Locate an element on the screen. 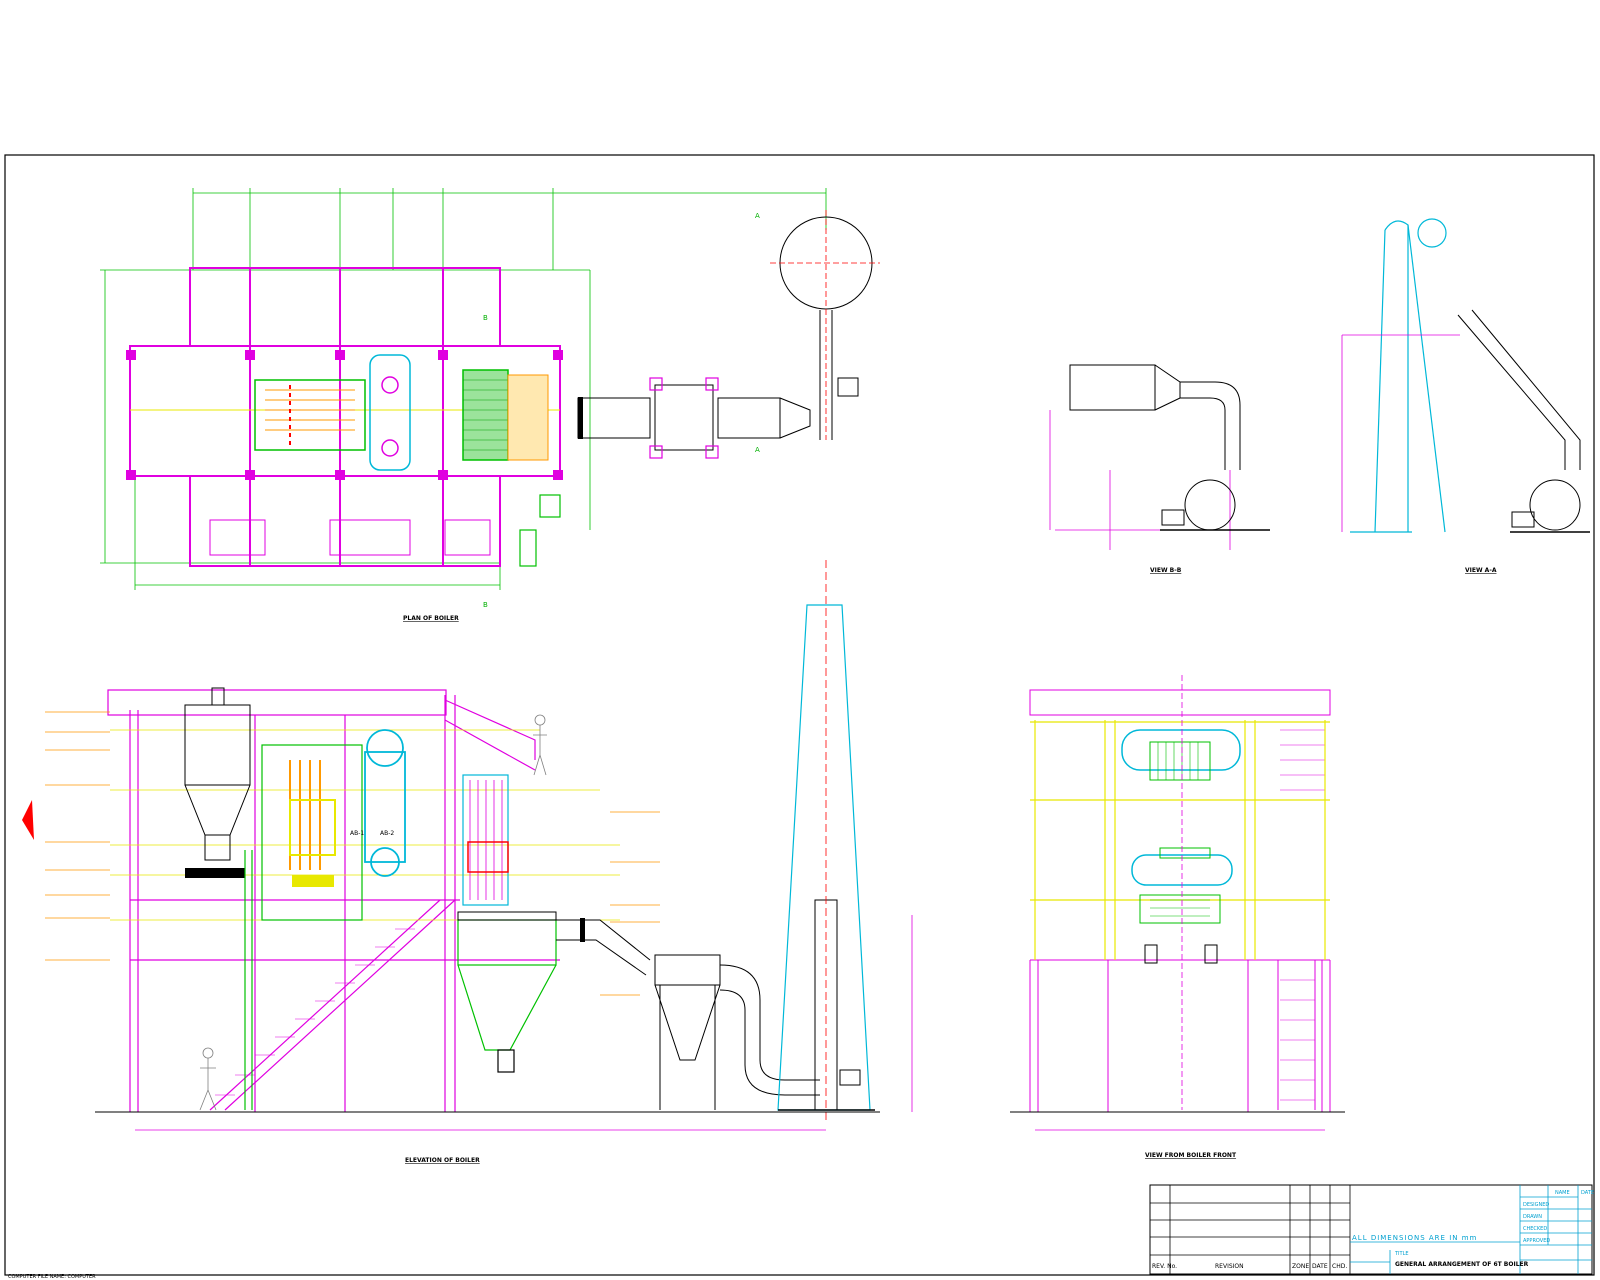  header-chd: CHD. is located at coordinates (1339, 1266).